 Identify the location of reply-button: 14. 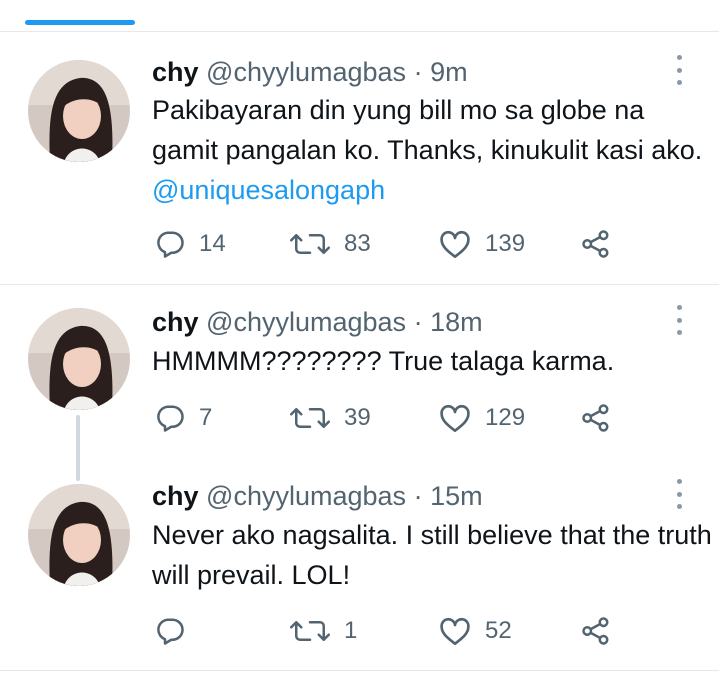
(190, 244).